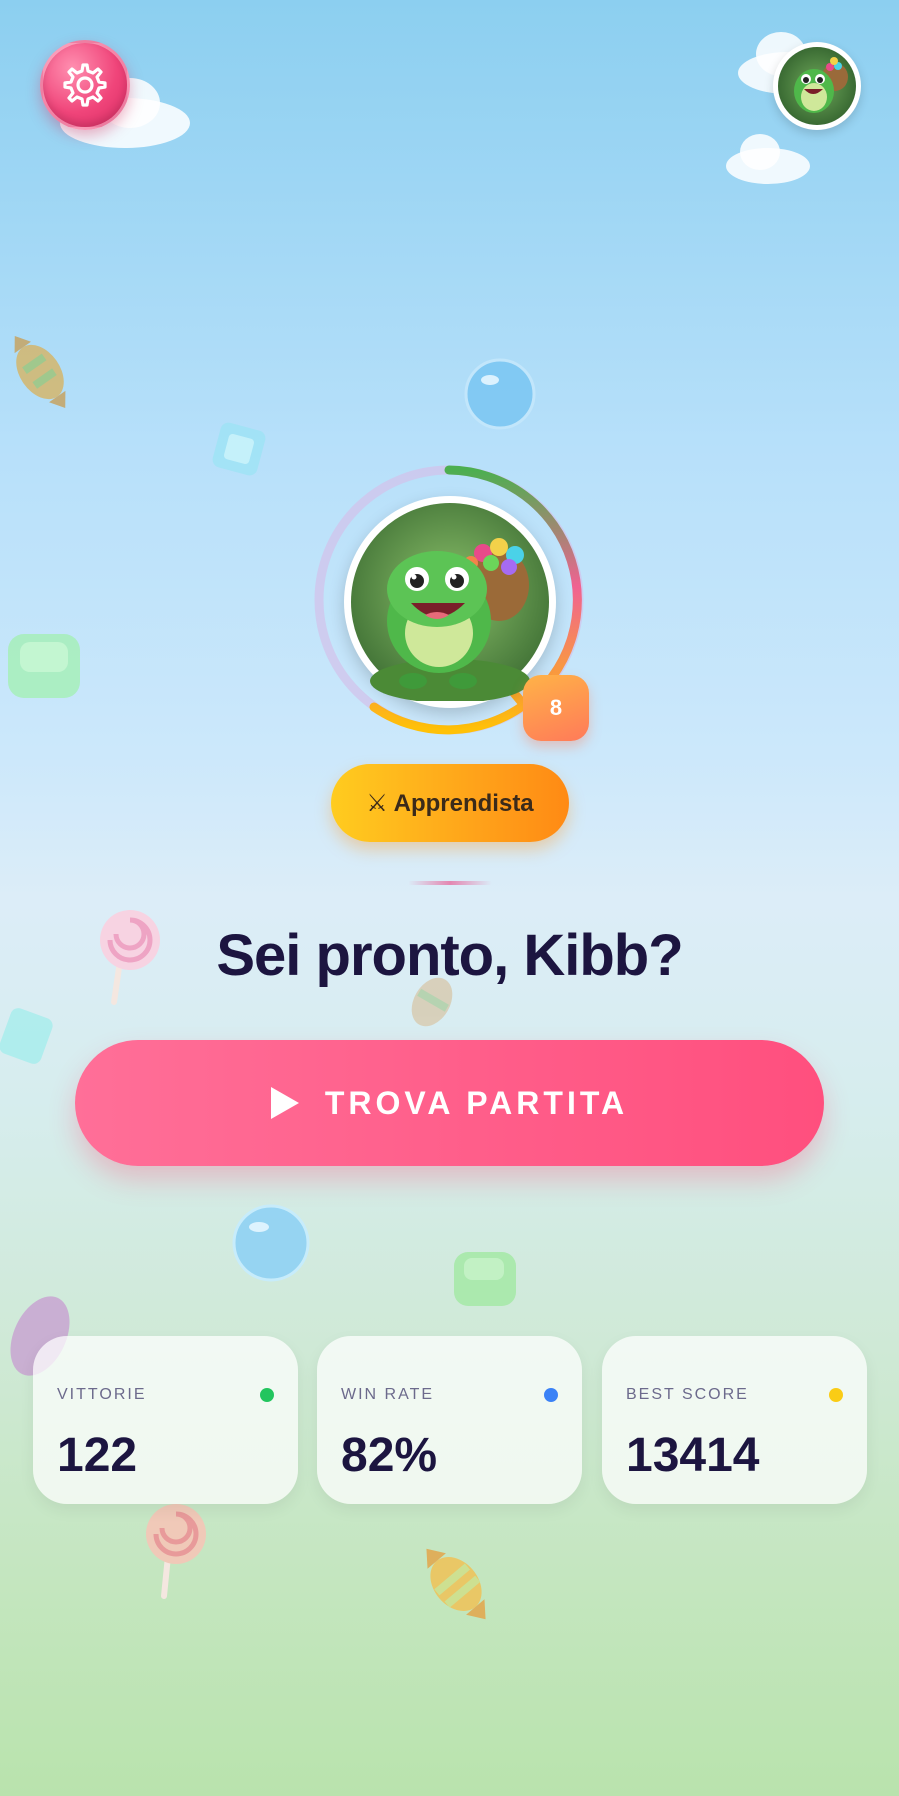  I want to click on stat-card-win-rate: WIN RATE 82%, so click(449, 1420).